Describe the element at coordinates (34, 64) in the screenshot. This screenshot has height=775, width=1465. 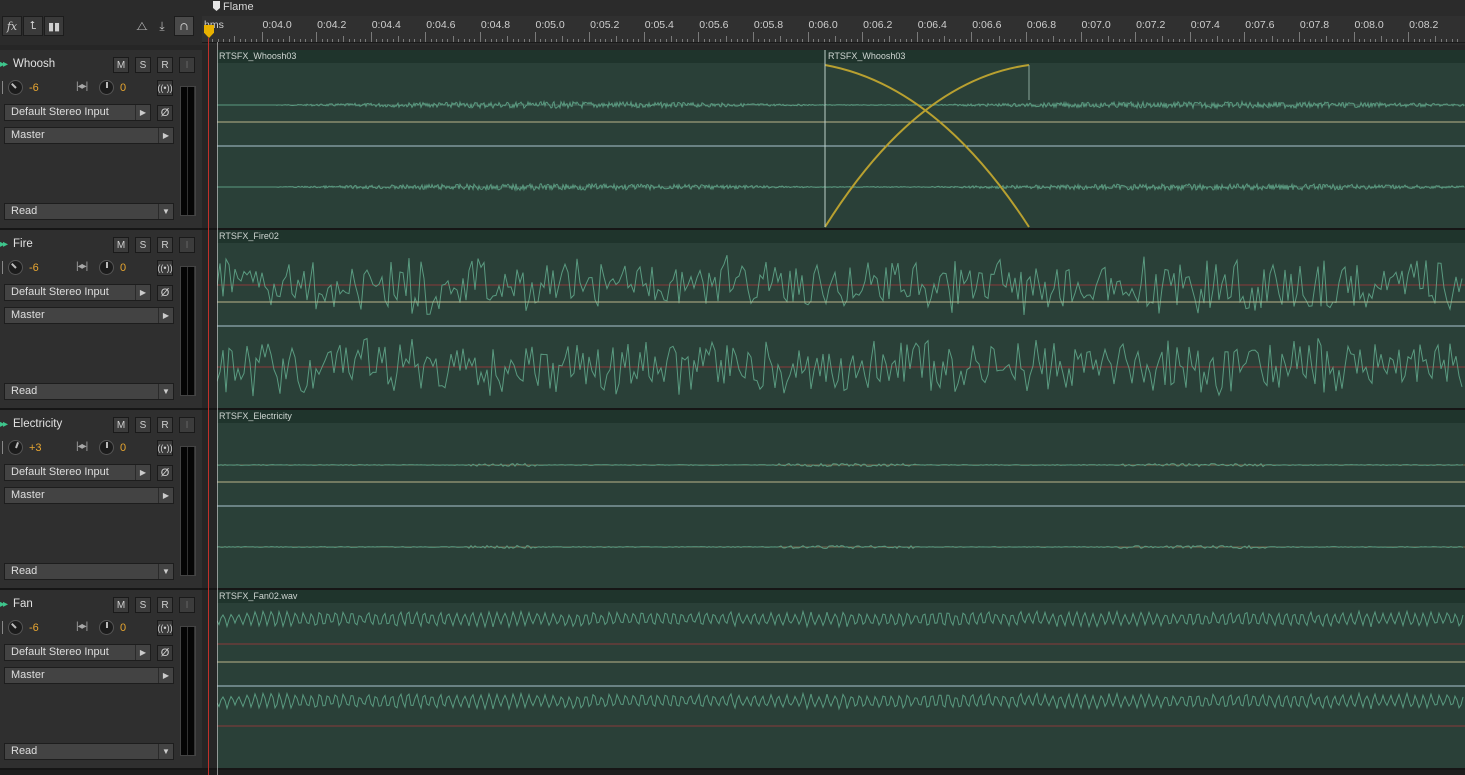
I see `track-name: Whoosh` at that location.